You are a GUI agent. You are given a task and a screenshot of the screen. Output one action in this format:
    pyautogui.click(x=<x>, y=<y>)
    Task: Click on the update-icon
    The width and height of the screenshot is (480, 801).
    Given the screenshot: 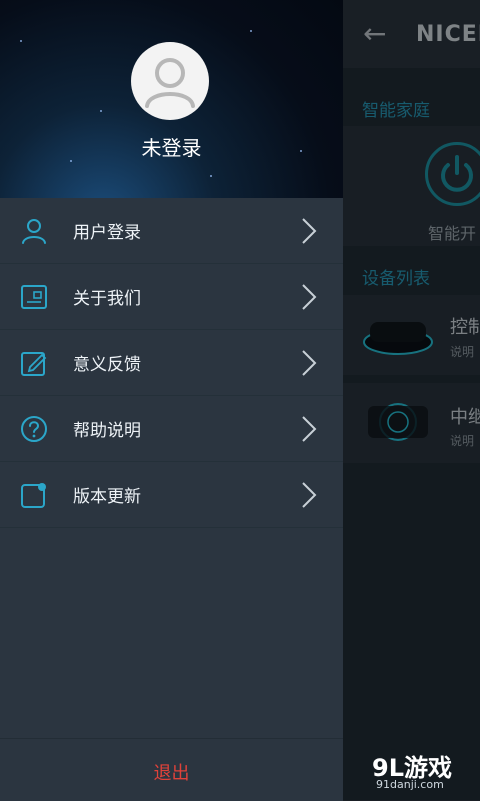 What is the action you would take?
    pyautogui.click(x=33, y=495)
    